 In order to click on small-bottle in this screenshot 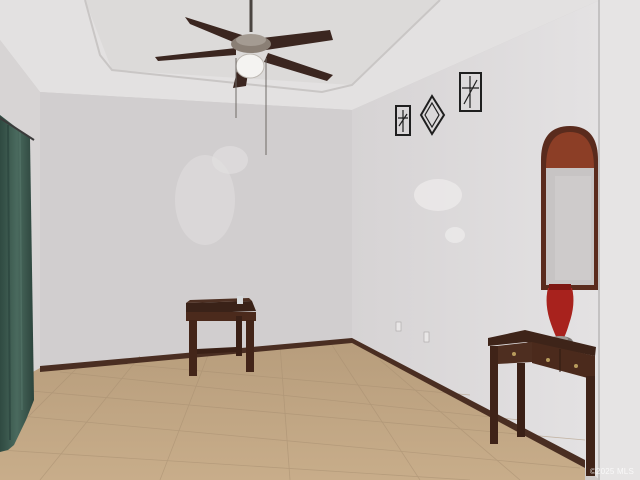, I will do `click(240, 300)`.